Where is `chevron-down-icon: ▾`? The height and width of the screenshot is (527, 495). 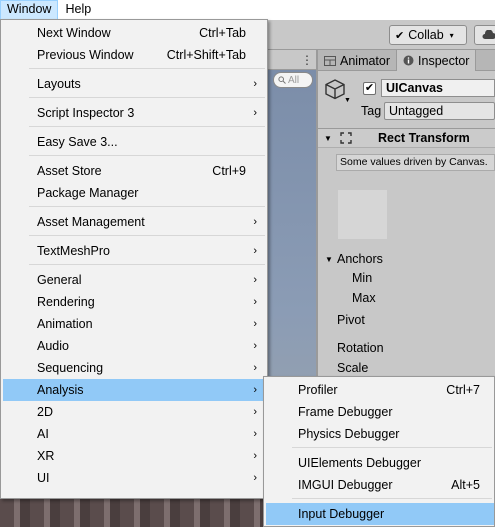
chevron-down-icon: ▾ is located at coordinates (451, 35).